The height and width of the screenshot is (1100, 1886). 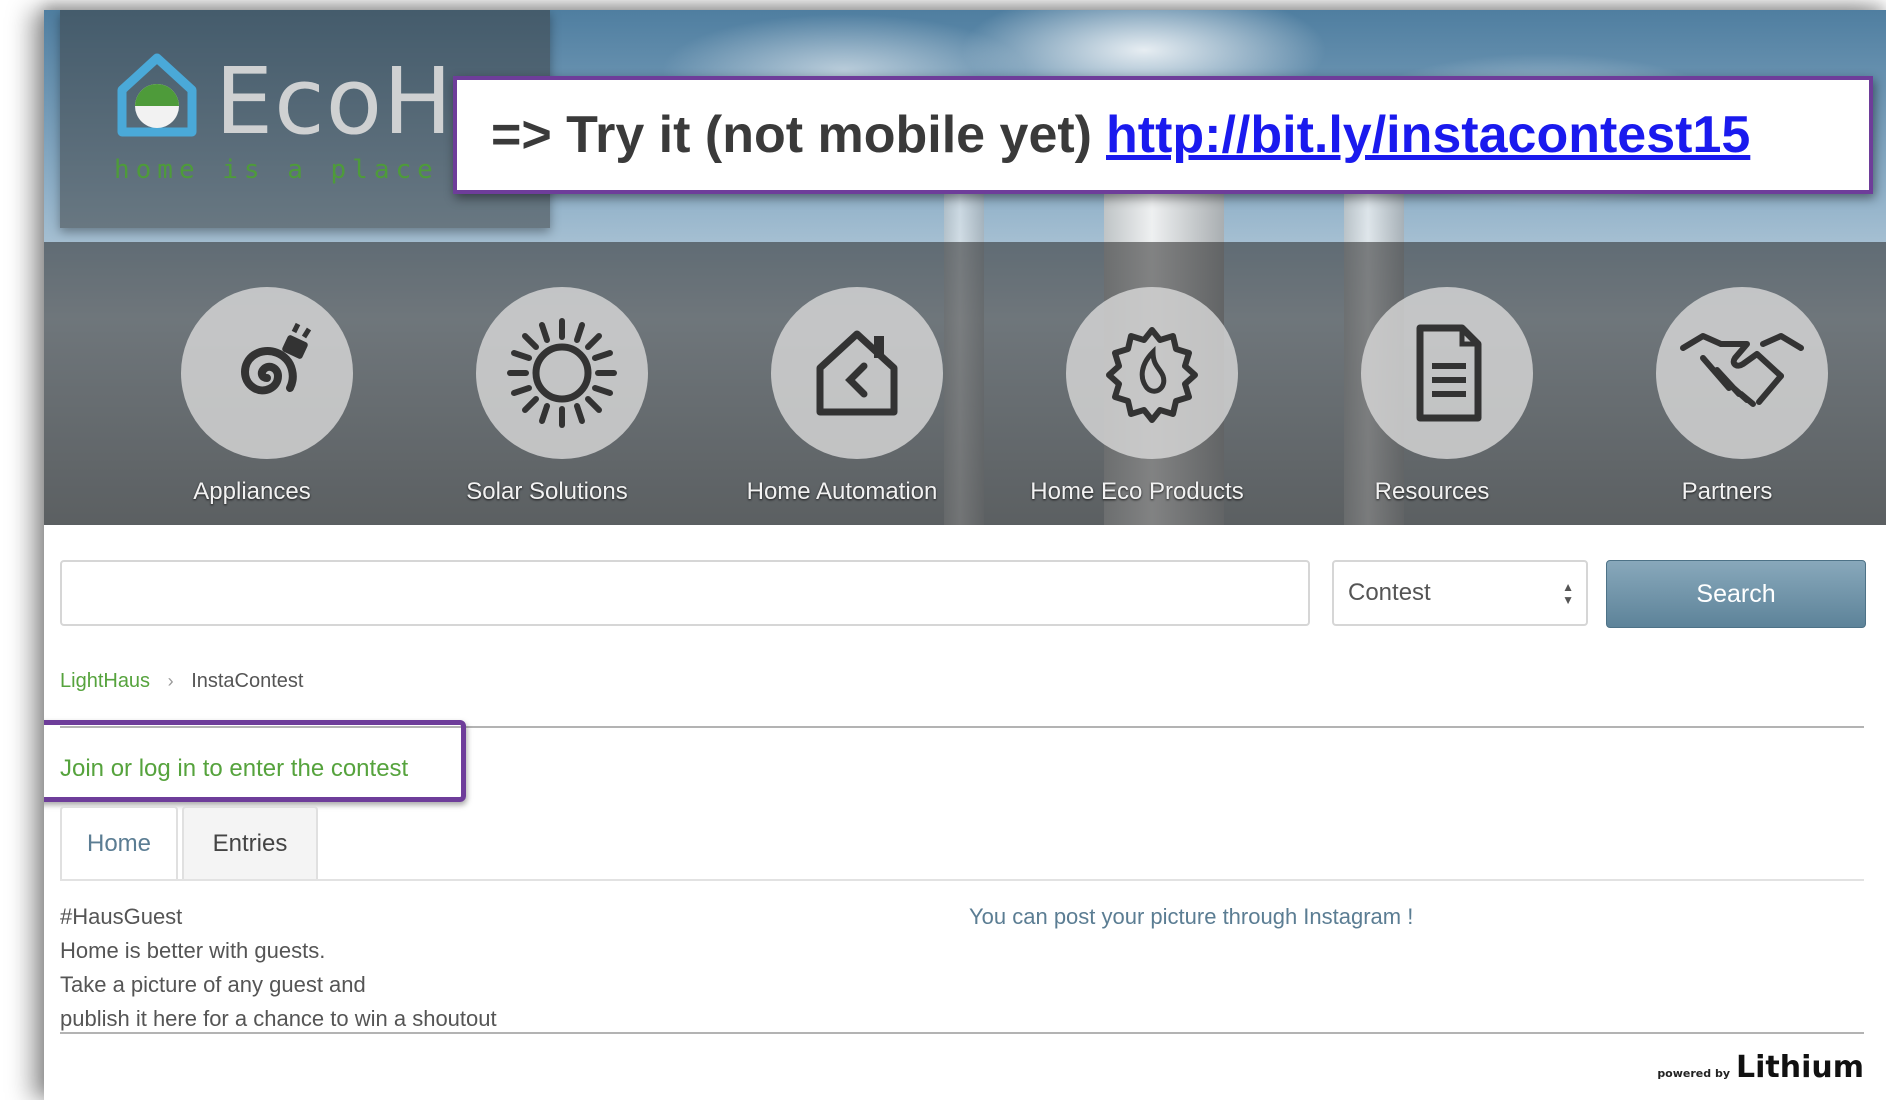 I want to click on callout-text: => Try it (not mobile yet), so click(x=791, y=135).